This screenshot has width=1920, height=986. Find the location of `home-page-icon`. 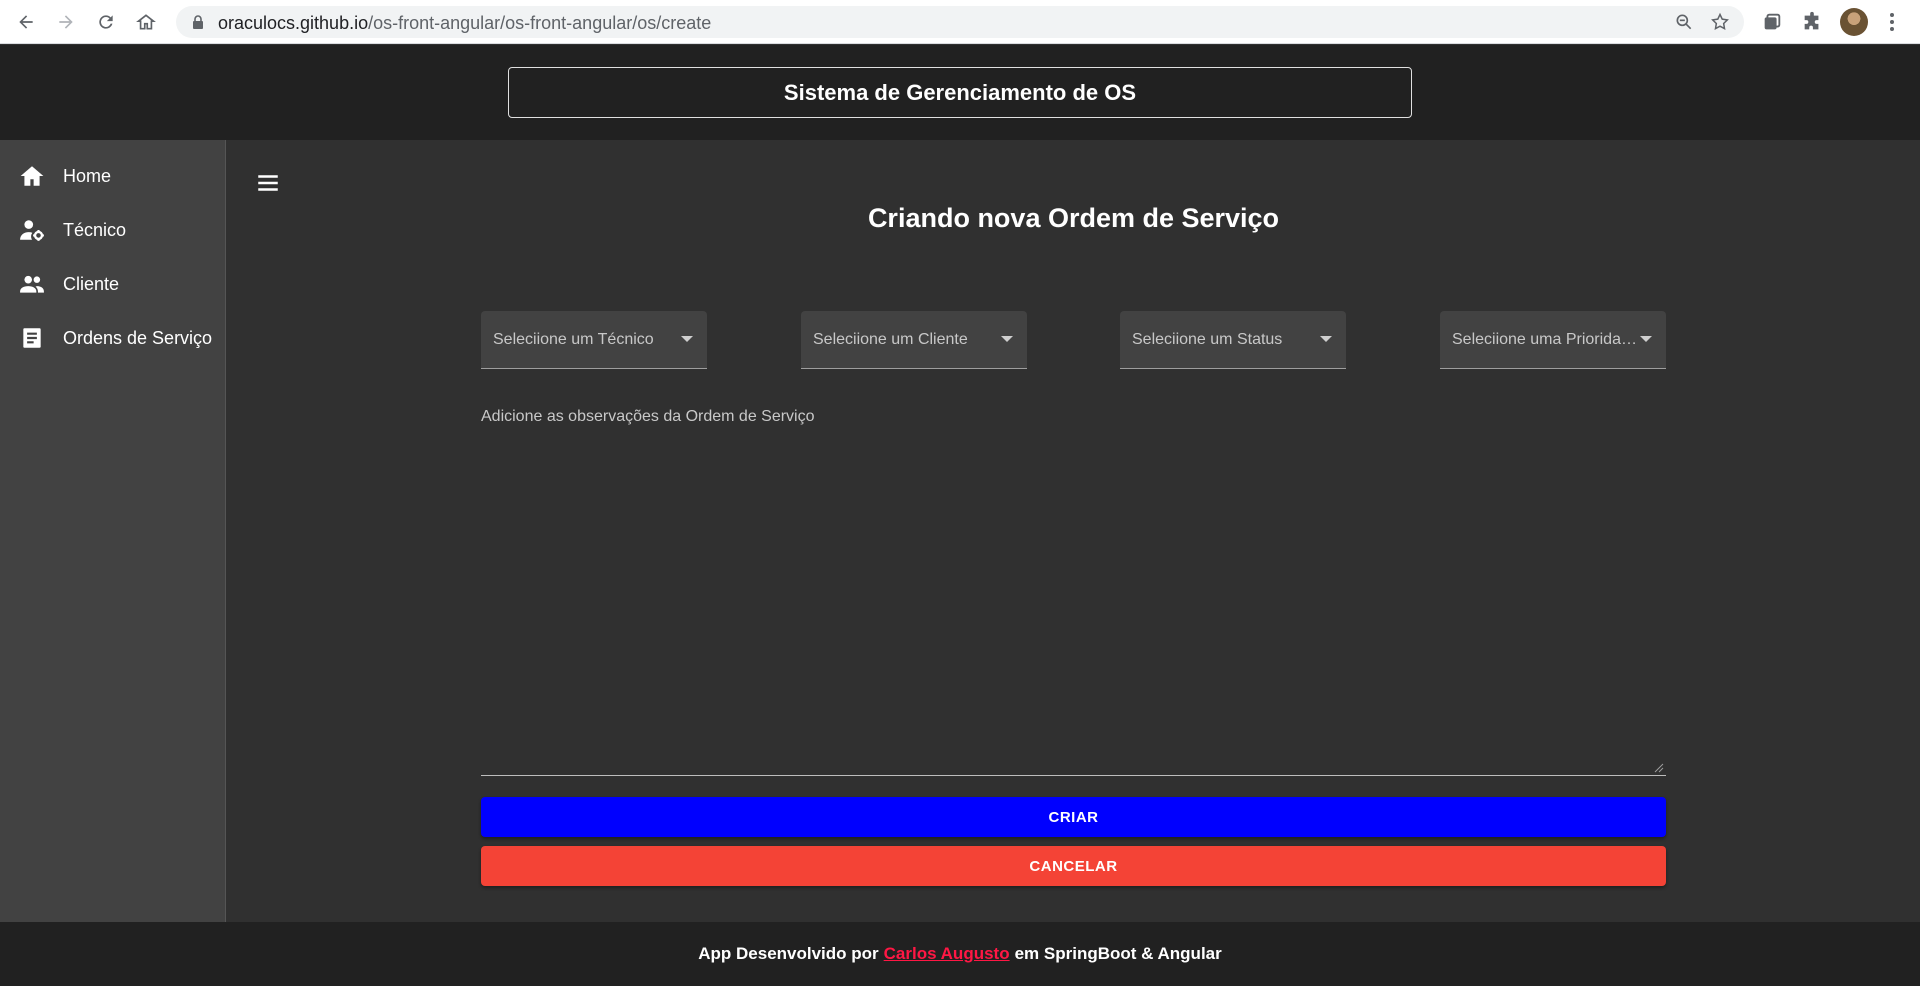

home-page-icon is located at coordinates (146, 22).